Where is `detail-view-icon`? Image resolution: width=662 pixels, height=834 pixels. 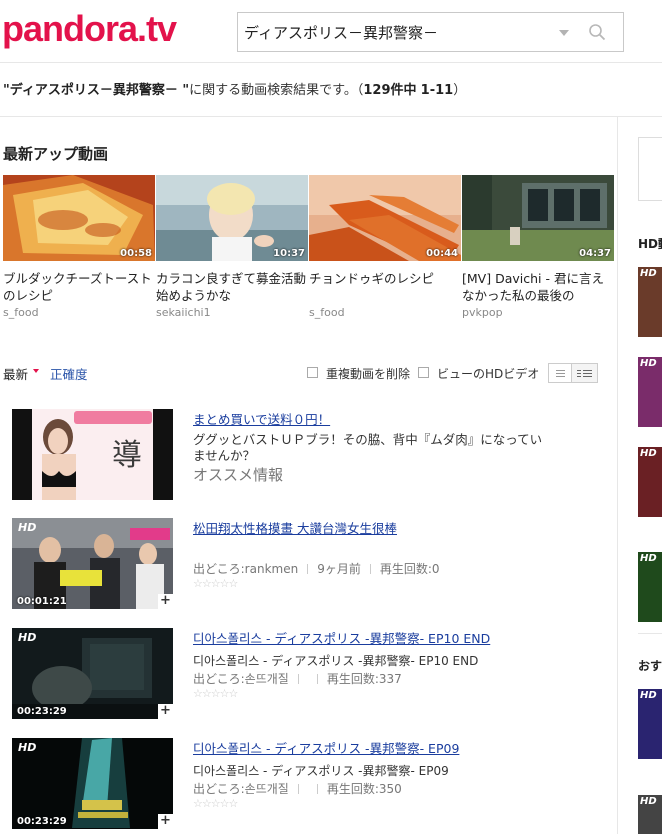
detail-view-icon is located at coordinates (584, 373).